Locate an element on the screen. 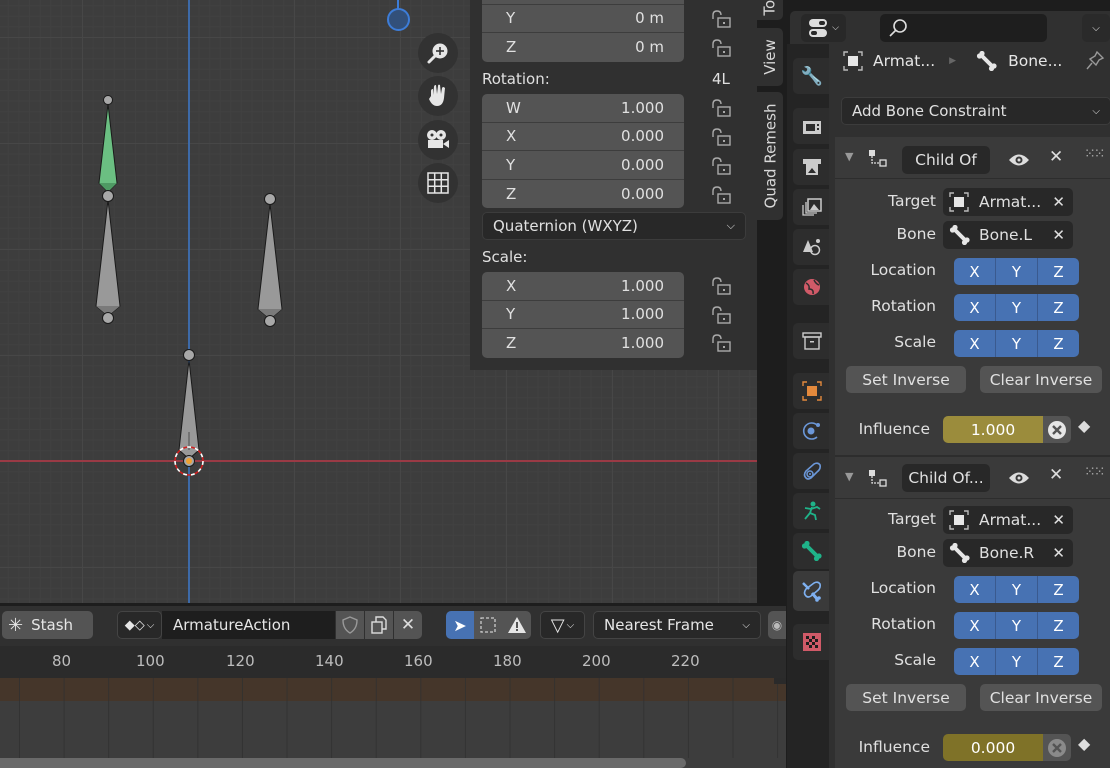  sidebar-expand-arrow: ‹ is located at coordinates (780, 681).